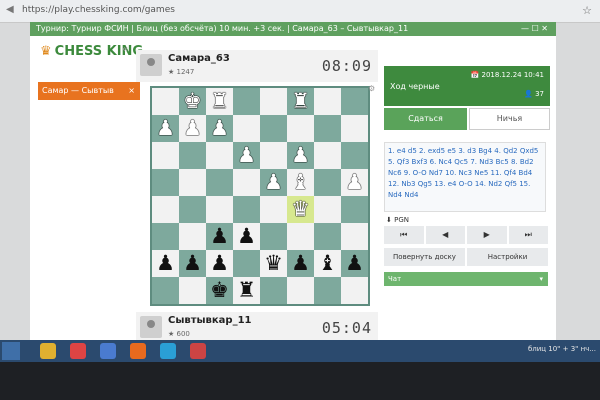 The image size is (600, 400). Describe the element at coordinates (138, 351) in the screenshot. I see `firefox-icon` at that location.